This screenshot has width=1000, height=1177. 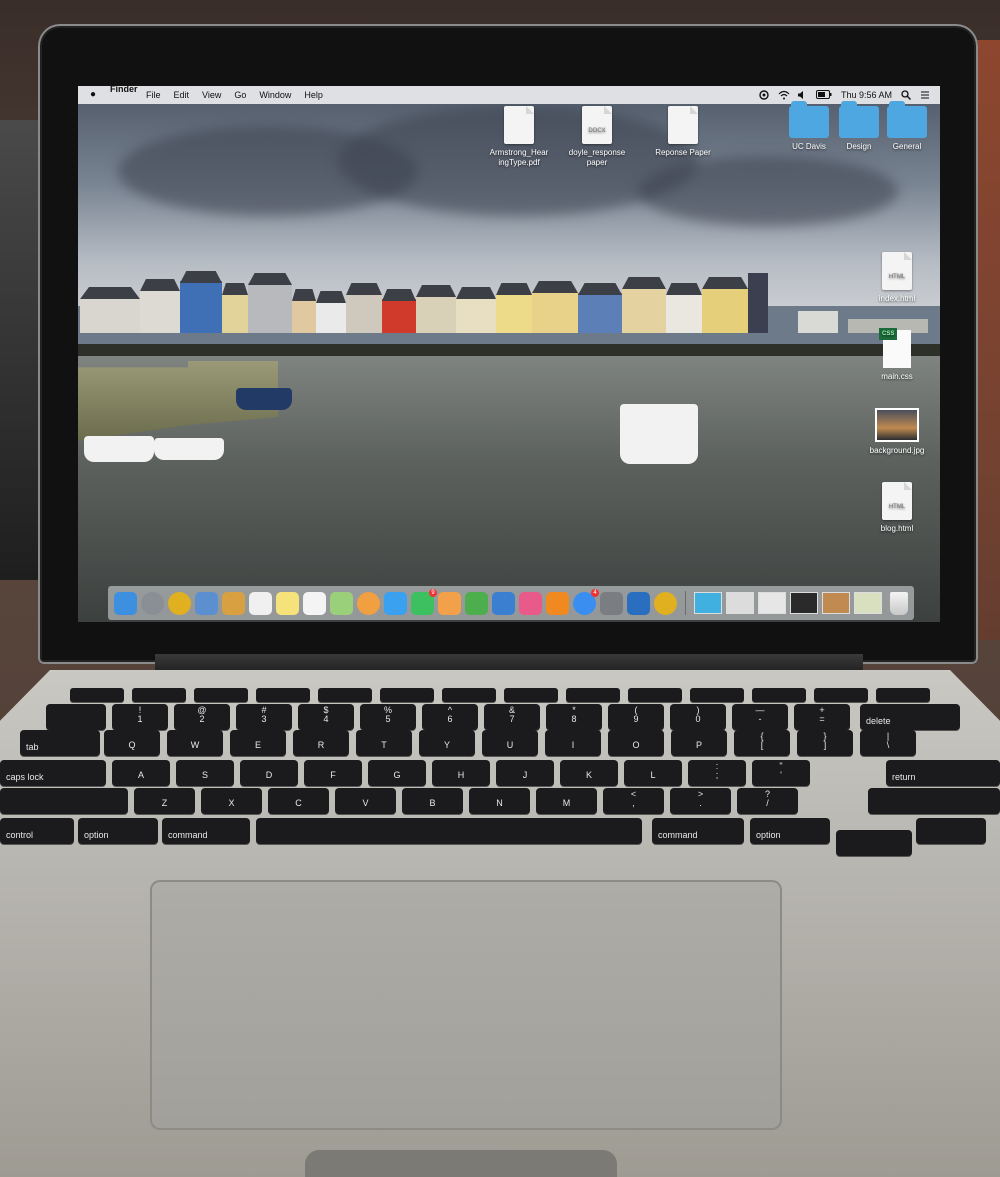 What do you see at coordinates (573, 743) in the screenshot?
I see `key-letter: I` at bounding box center [573, 743].